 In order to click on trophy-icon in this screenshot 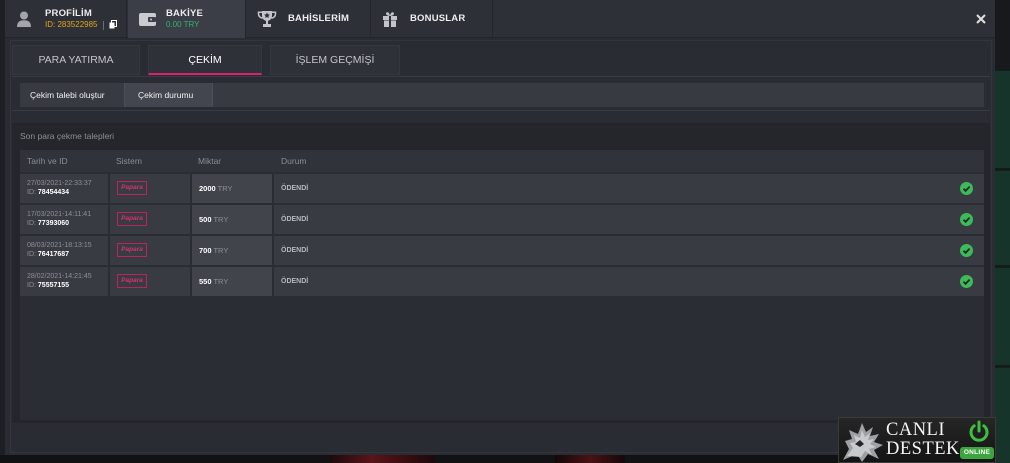, I will do `click(267, 19)`.